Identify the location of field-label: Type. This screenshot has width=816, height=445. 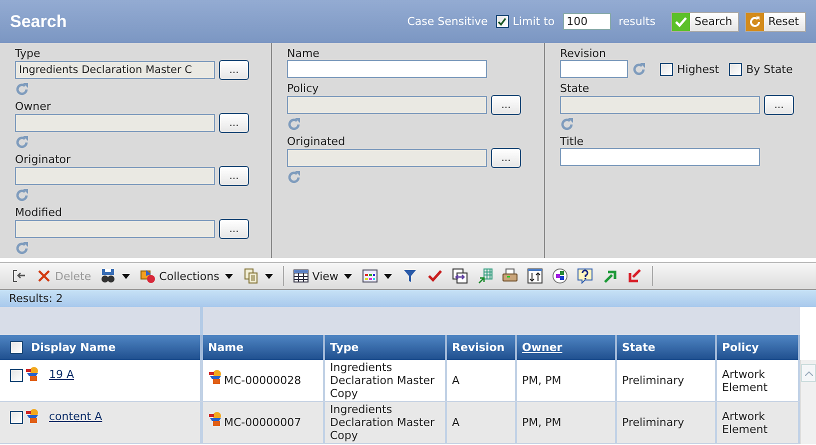
(28, 53).